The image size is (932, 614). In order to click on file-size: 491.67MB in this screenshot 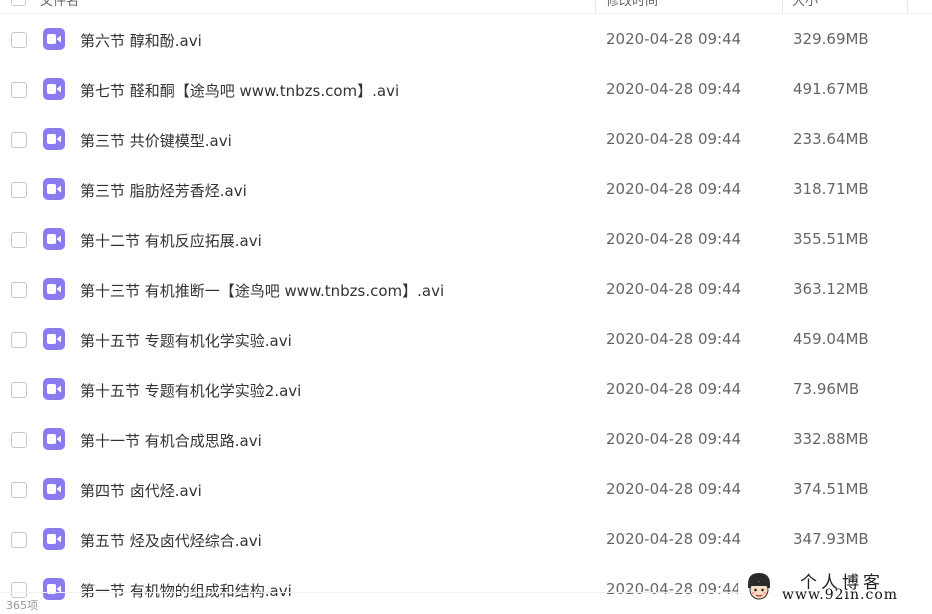, I will do `click(831, 89)`.